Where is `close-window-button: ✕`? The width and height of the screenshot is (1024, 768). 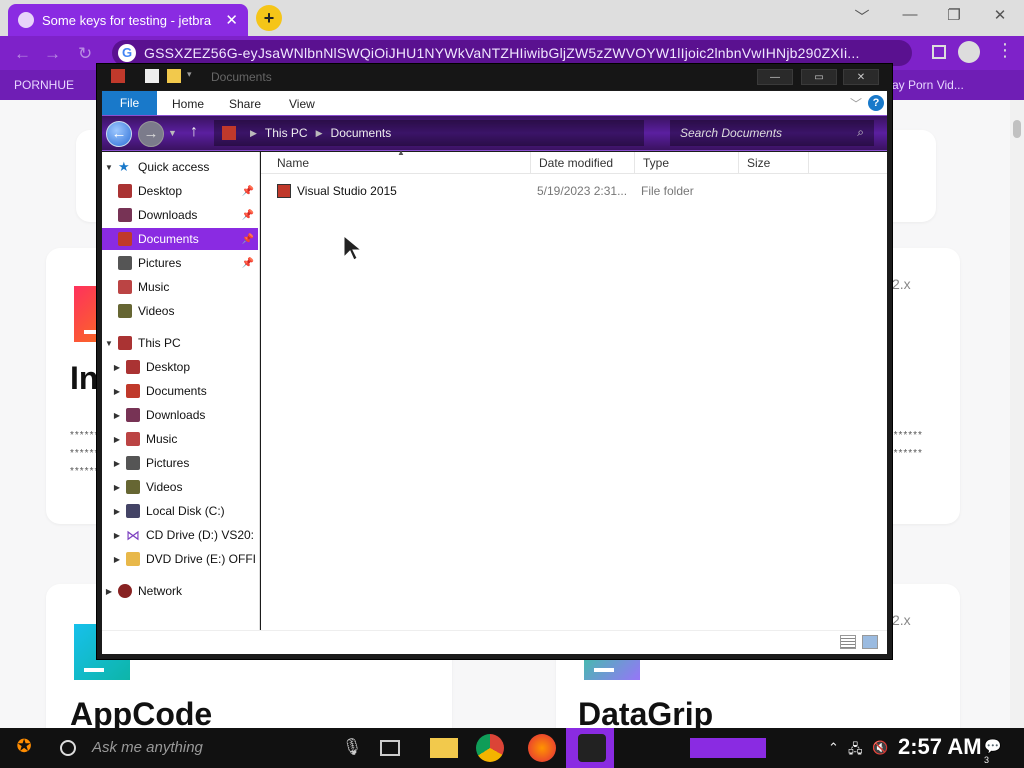
close-window-button: ✕ is located at coordinates (1000, 15).